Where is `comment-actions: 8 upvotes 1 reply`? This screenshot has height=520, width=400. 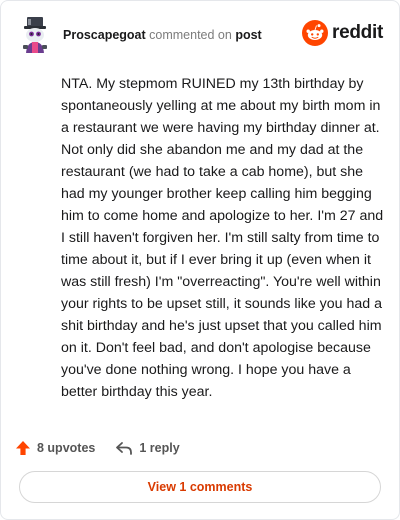 comment-actions: 8 upvotes 1 reply is located at coordinates (97, 448).